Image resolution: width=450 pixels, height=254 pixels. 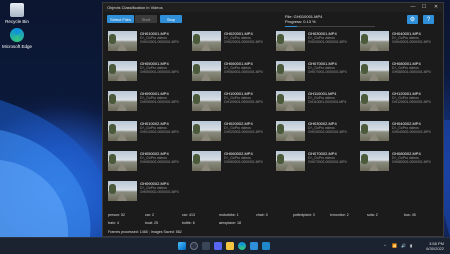 I want to click on chat-icon, so click(x=218, y=246).